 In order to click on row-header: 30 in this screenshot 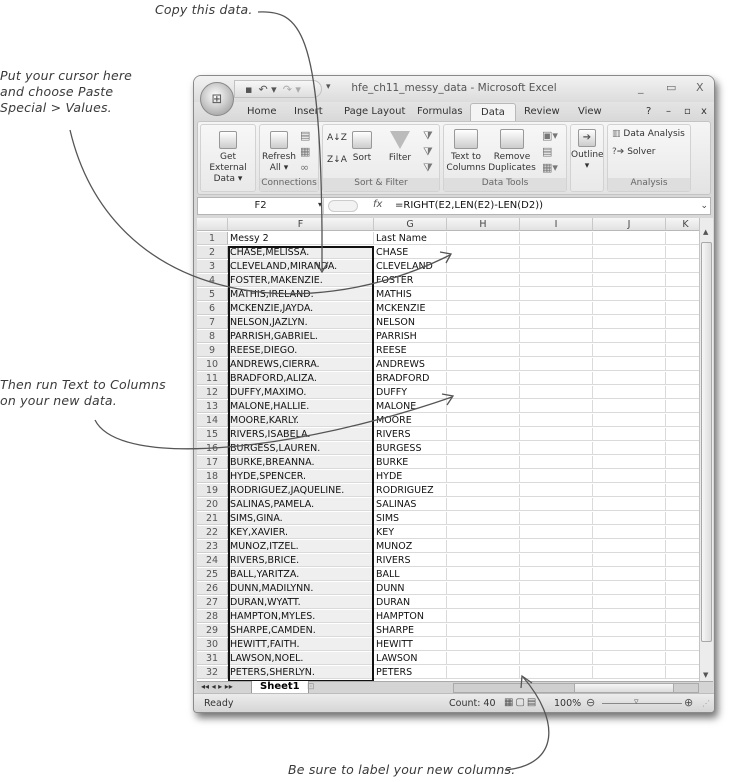, I will do `click(212, 644)`.